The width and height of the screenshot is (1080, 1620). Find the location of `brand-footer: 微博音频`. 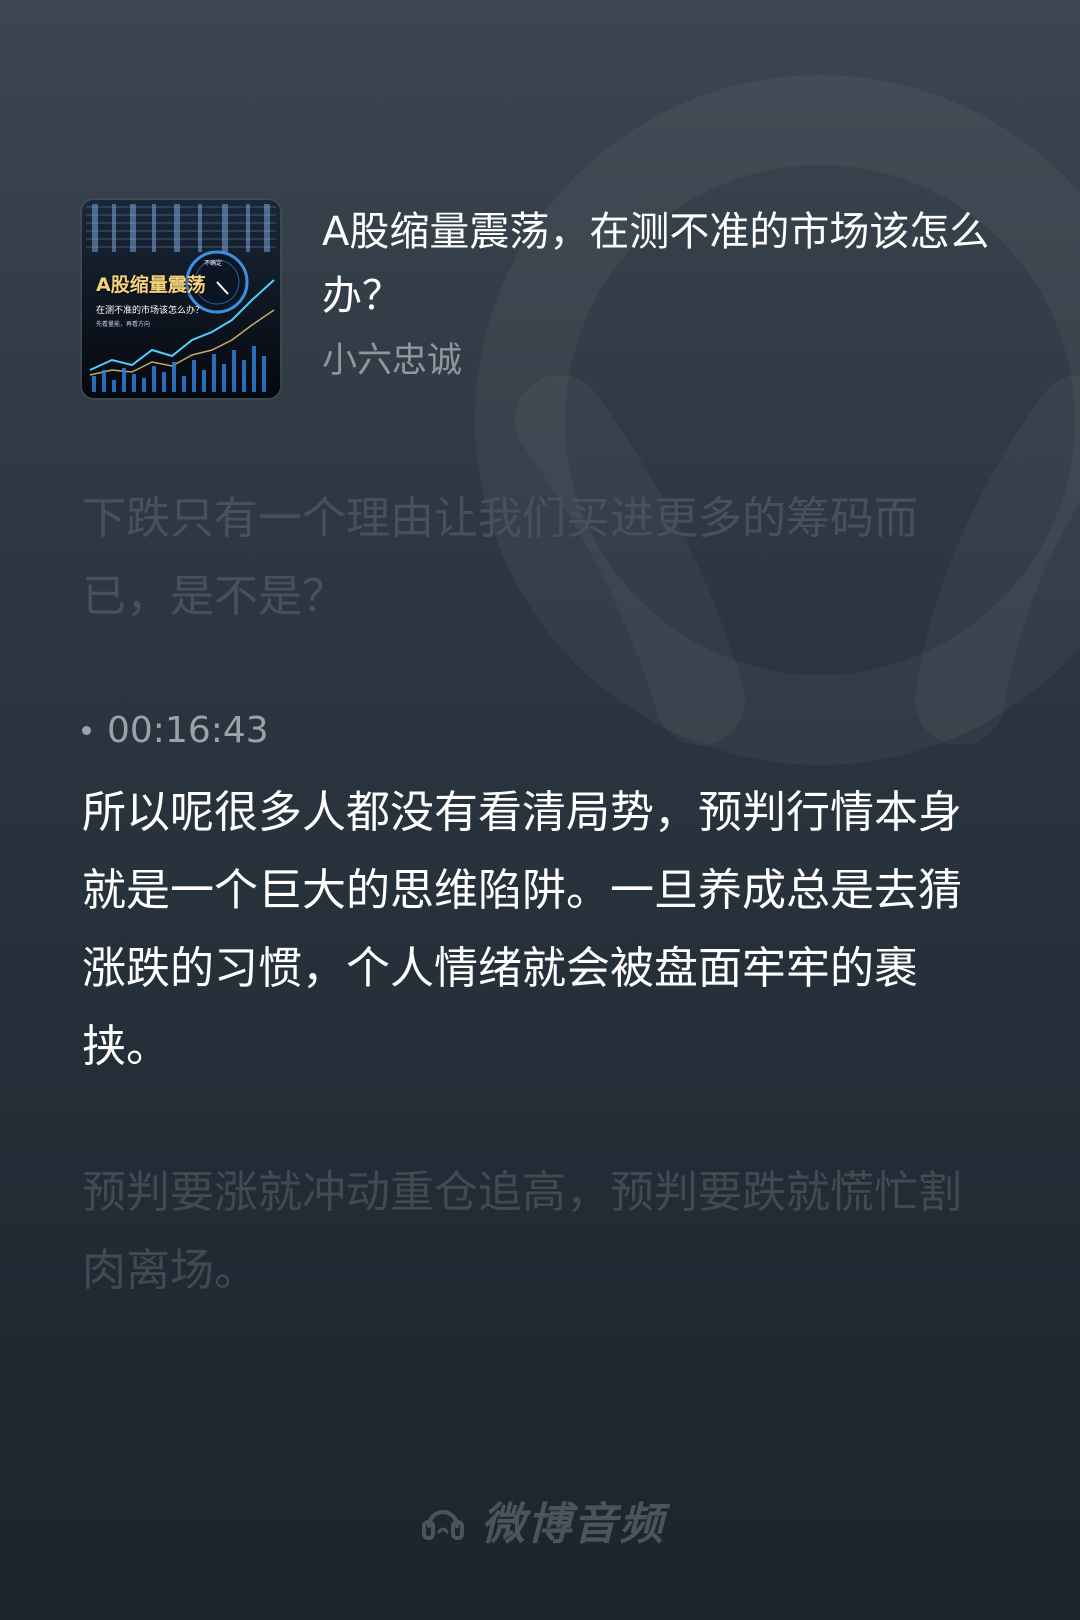

brand-footer: 微博音频 is located at coordinates (540, 1520).